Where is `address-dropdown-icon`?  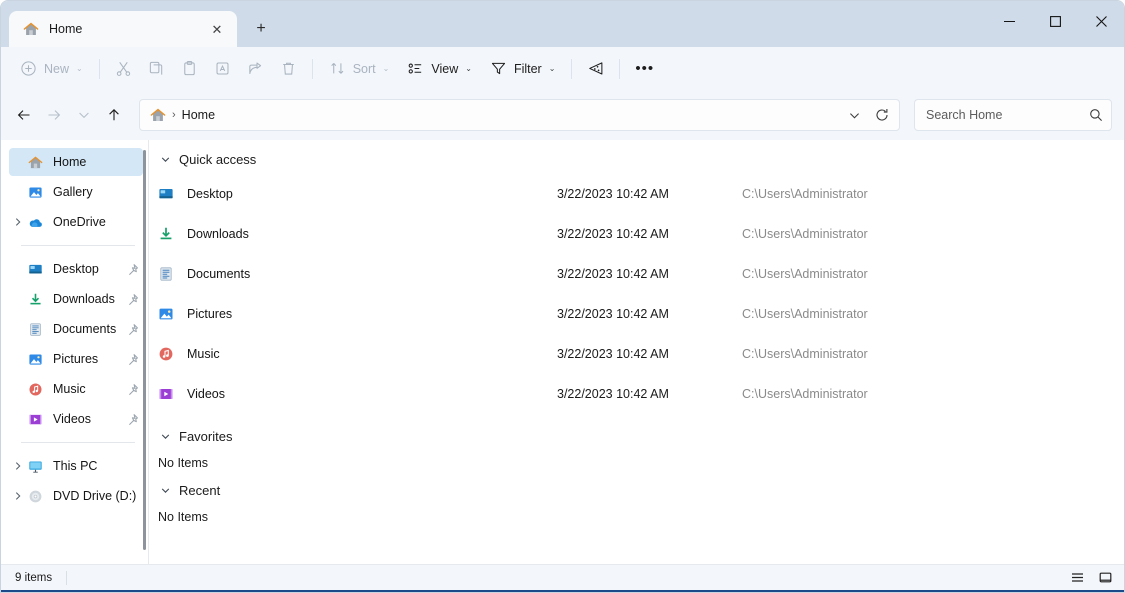 address-dropdown-icon is located at coordinates (854, 115).